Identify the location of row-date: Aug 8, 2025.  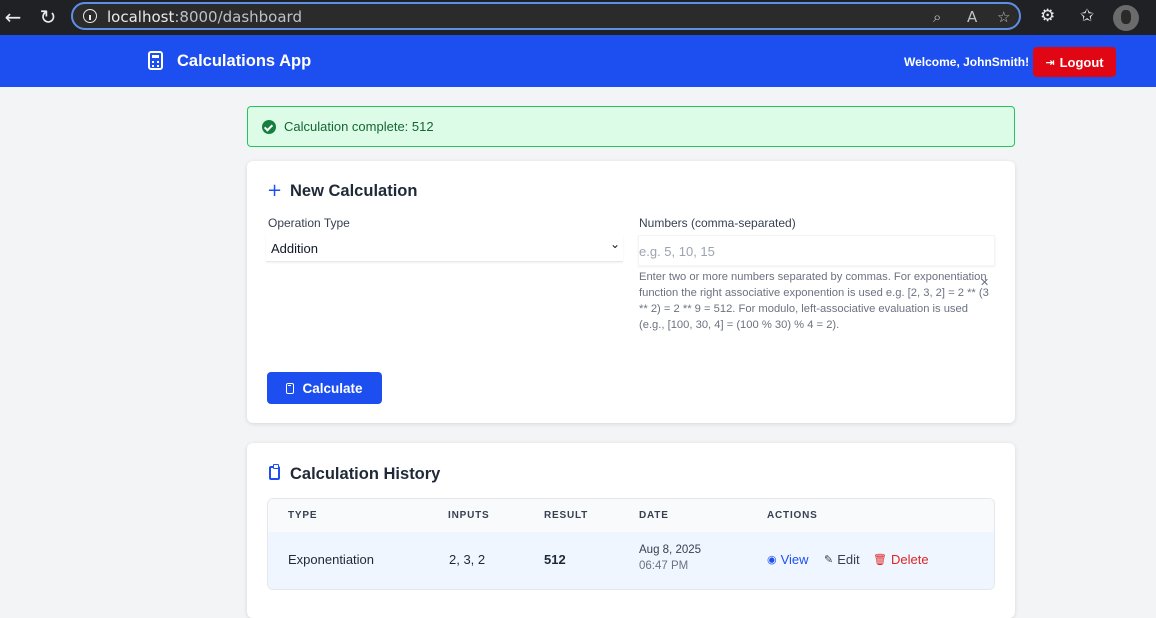
(670, 550).